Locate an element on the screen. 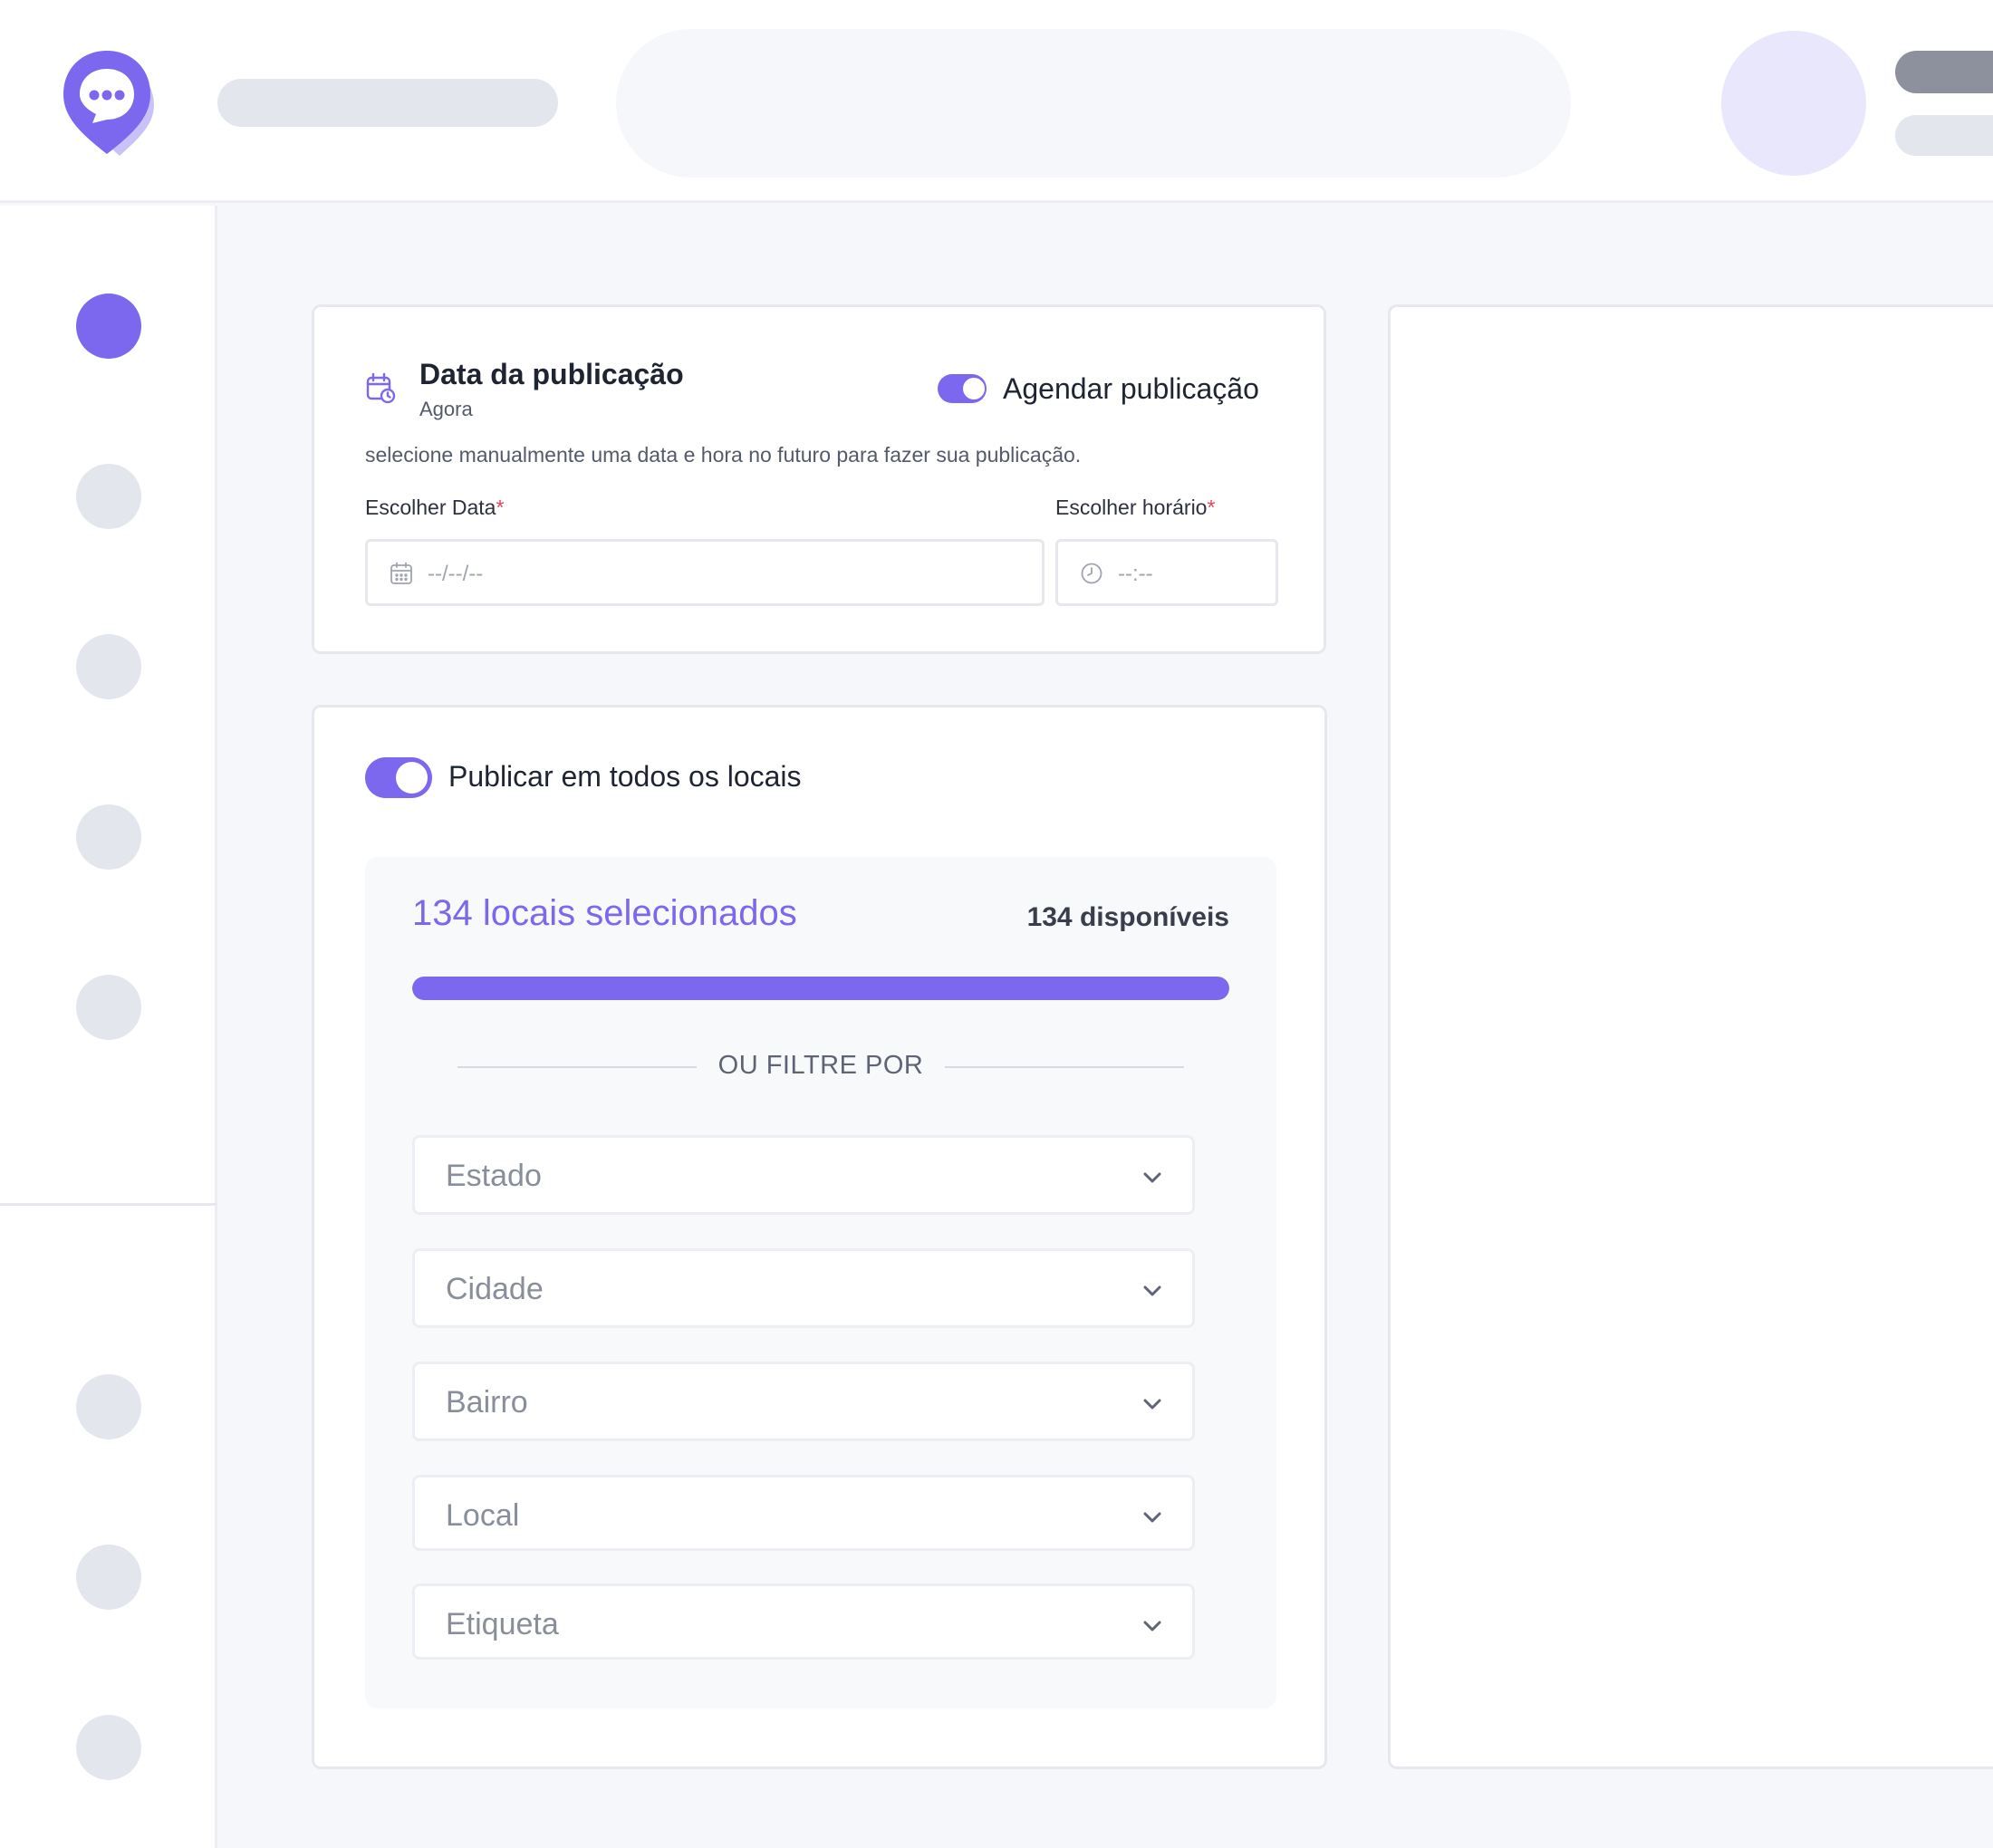  selection-progress-fill is located at coordinates (820, 989).